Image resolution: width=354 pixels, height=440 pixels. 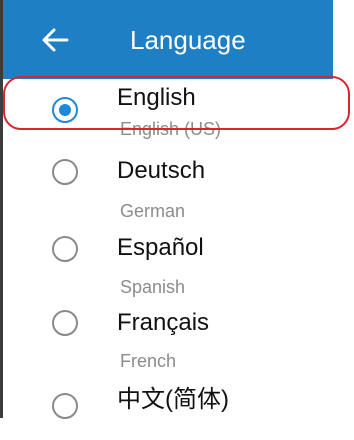 I want to click on language-option-chinese-simplified: 中文(简体), so click(x=168, y=409).